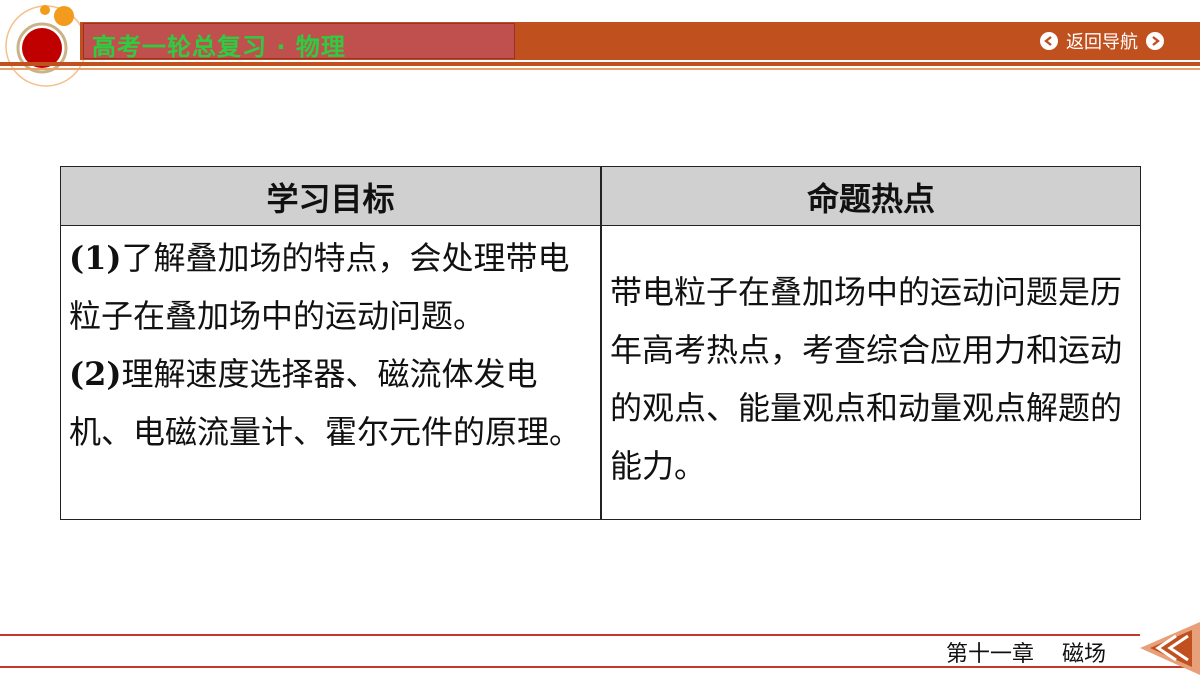 This screenshot has height=675, width=1200. I want to click on header-rule, so click(600, 64).